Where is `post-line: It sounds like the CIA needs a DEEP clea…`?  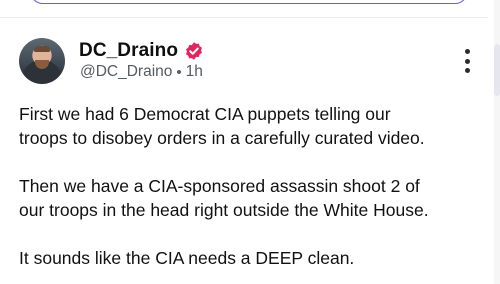
post-line: It sounds like the CIA needs a DEEP clea… is located at coordinates (187, 258).